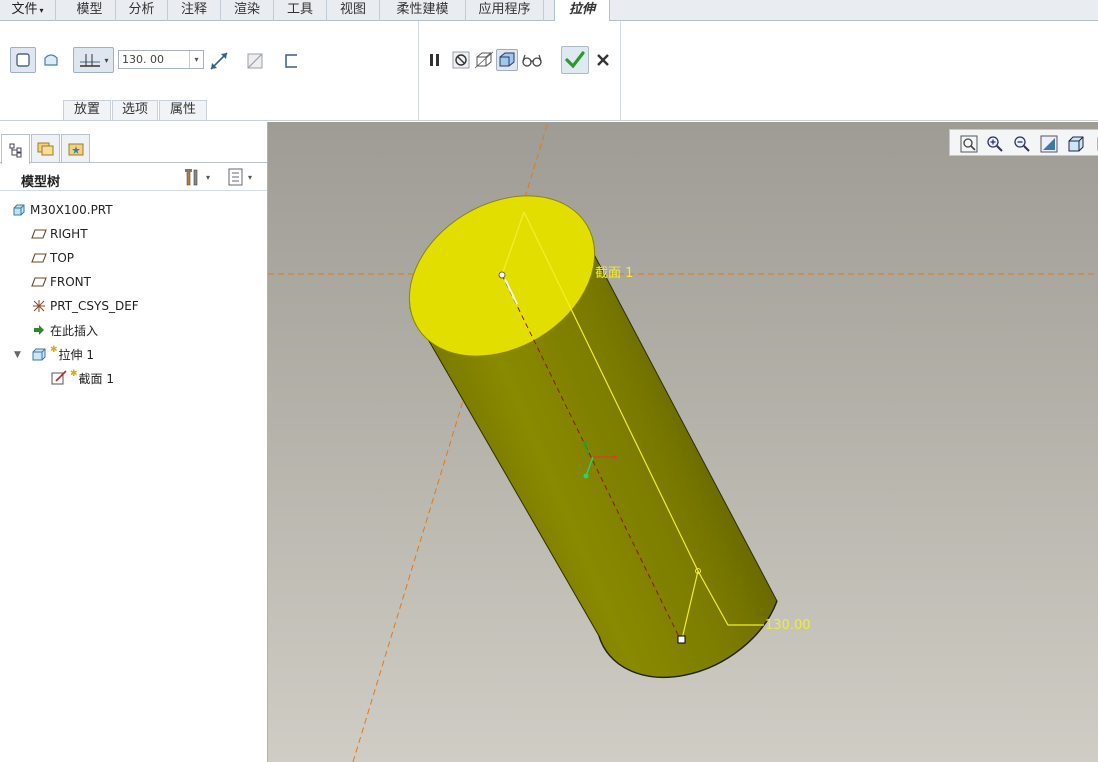 This screenshot has width=1098, height=762. What do you see at coordinates (135, 110) in the screenshot?
I see `tab-options: 选项` at bounding box center [135, 110].